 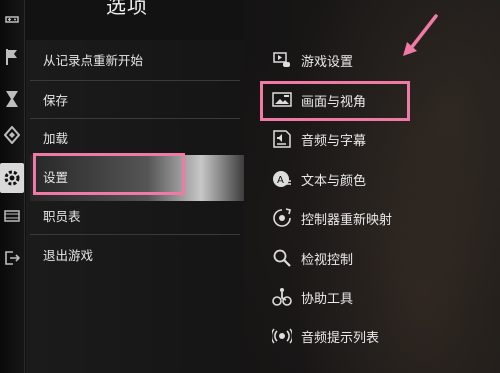 What do you see at coordinates (327, 299) in the screenshot?
I see `option-label: 协助工具` at bounding box center [327, 299].